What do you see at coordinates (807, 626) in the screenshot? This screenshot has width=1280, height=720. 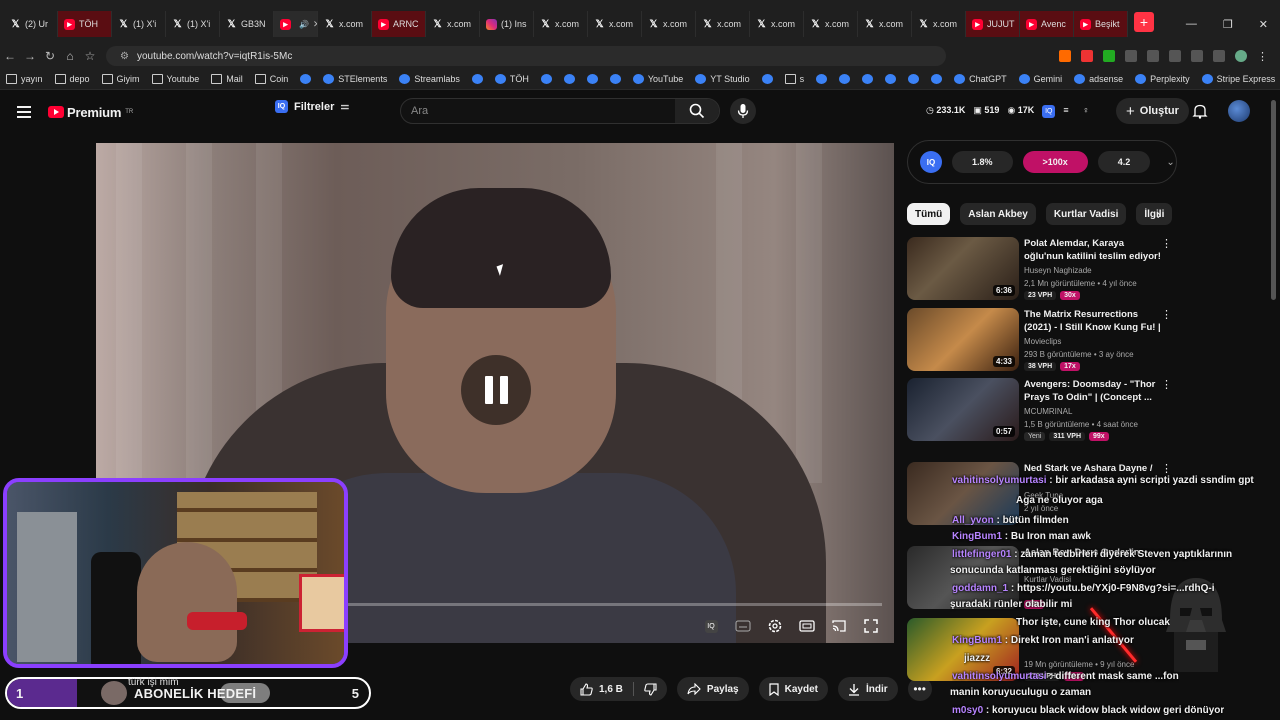 I see `miniplayer-icon` at bounding box center [807, 626].